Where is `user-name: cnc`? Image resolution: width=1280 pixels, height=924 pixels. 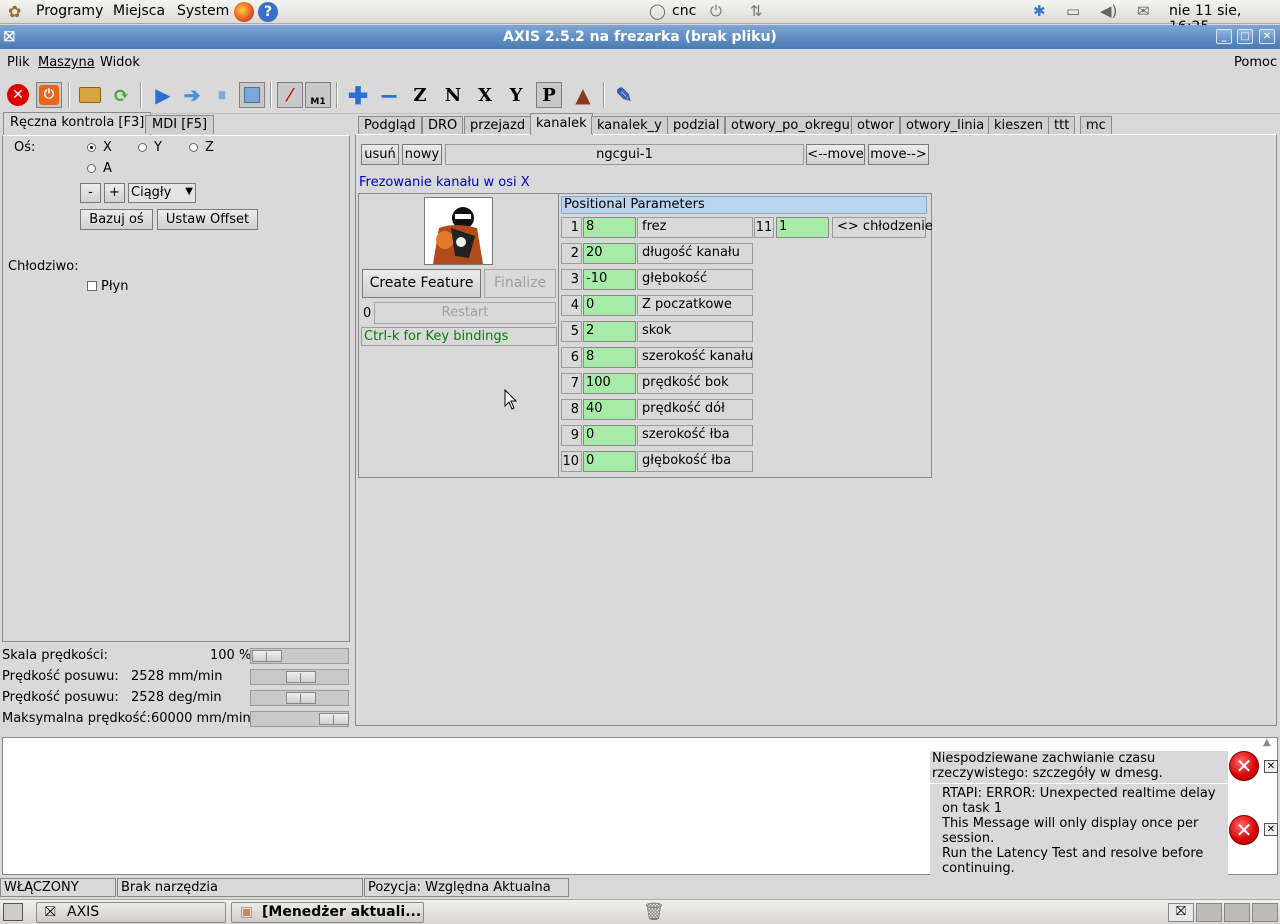
user-name: cnc is located at coordinates (684, 11).